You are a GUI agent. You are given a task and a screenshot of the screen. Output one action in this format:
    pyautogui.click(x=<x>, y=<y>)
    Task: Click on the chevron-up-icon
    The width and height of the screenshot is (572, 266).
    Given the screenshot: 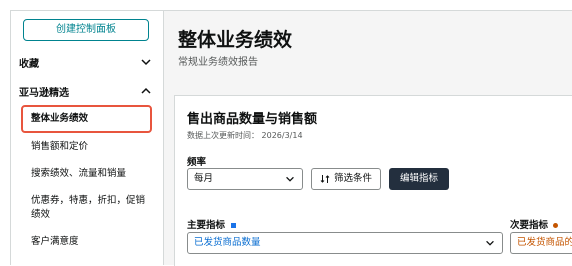 What is the action you would take?
    pyautogui.click(x=146, y=91)
    